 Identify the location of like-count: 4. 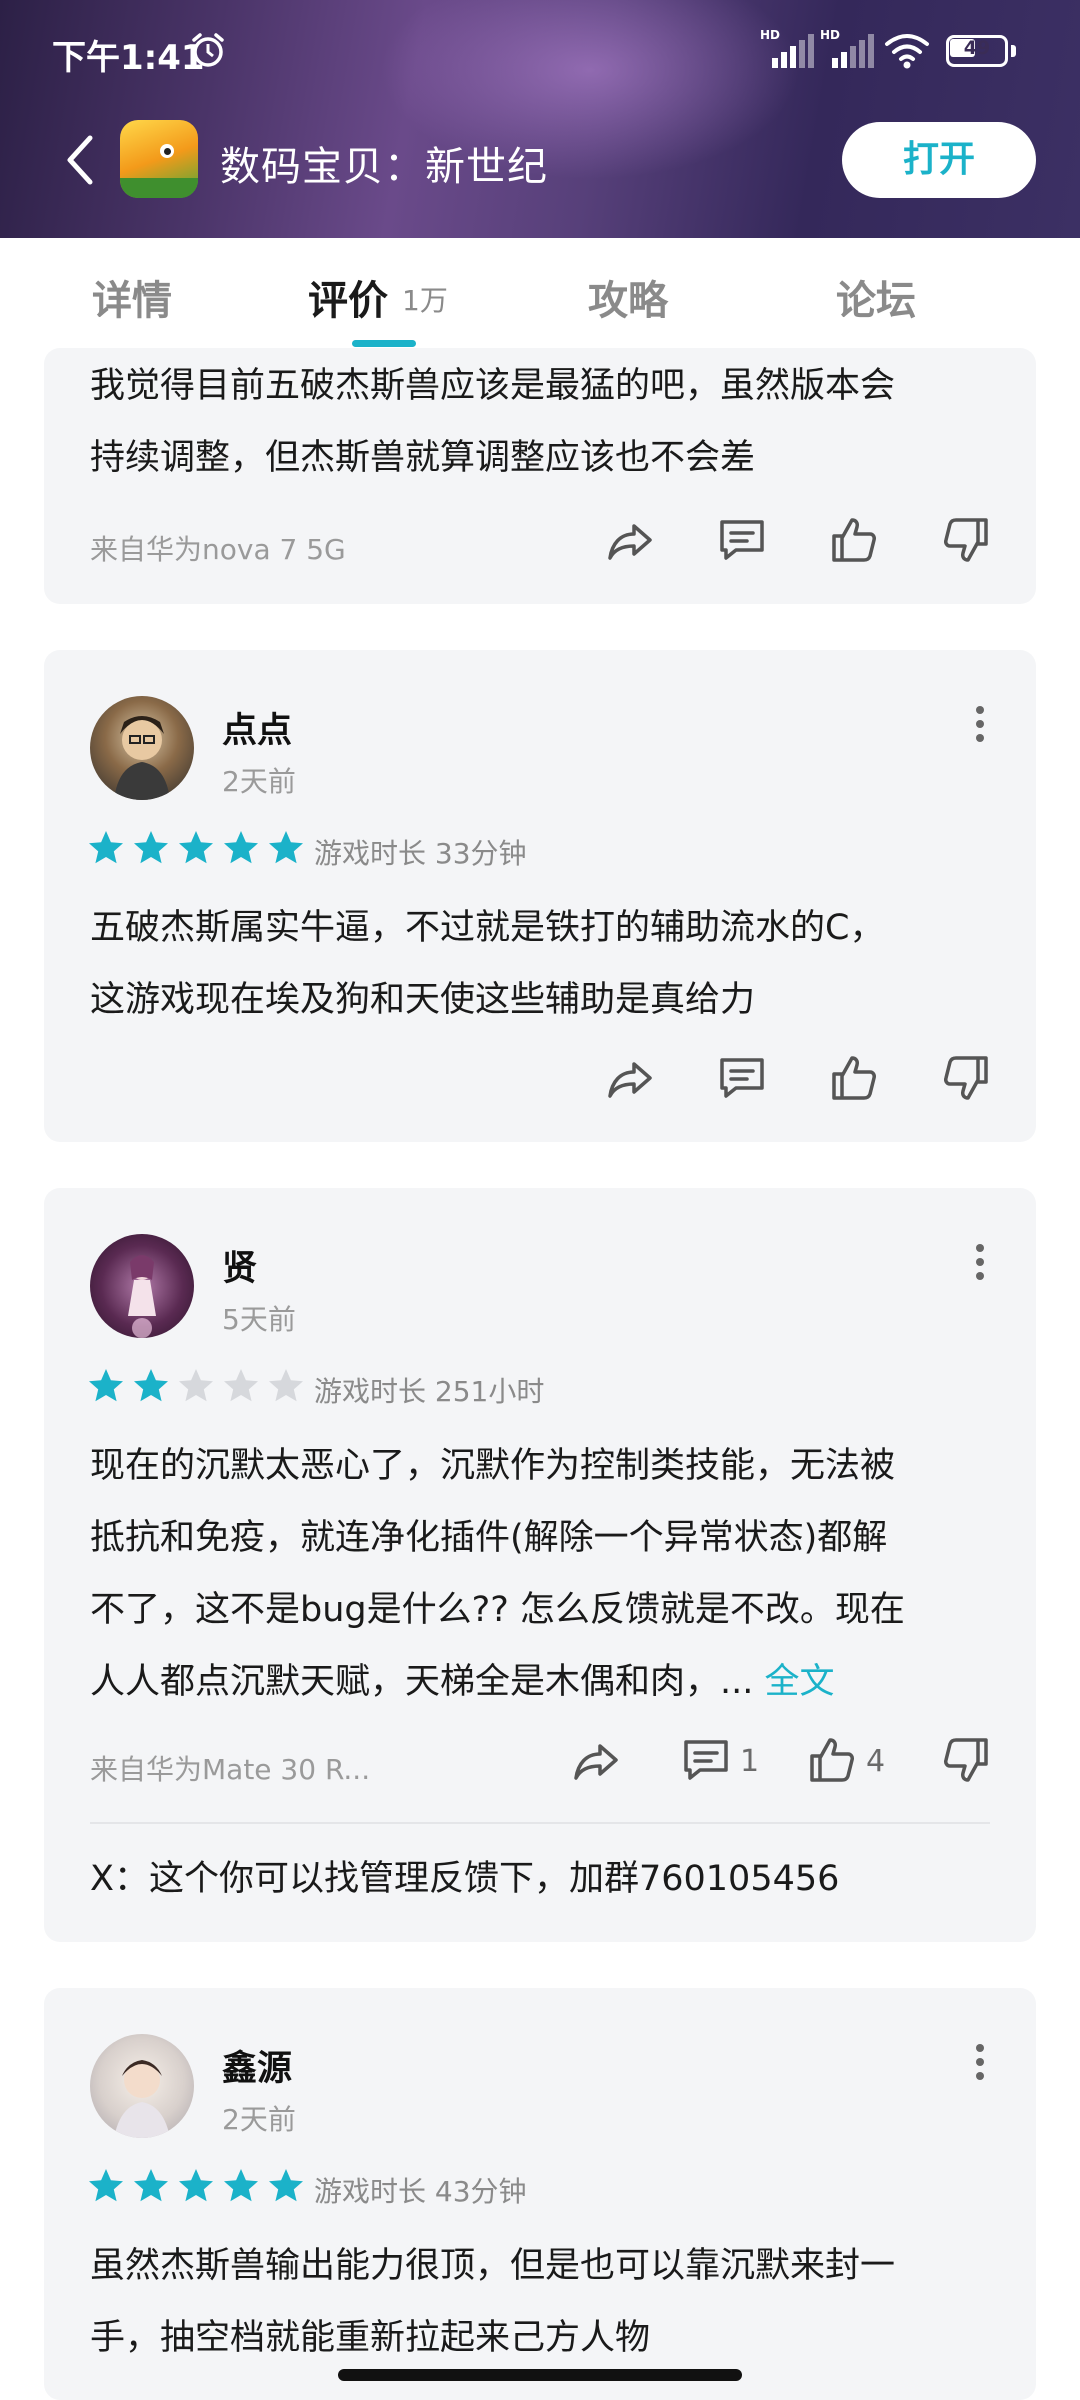
(876, 1761).